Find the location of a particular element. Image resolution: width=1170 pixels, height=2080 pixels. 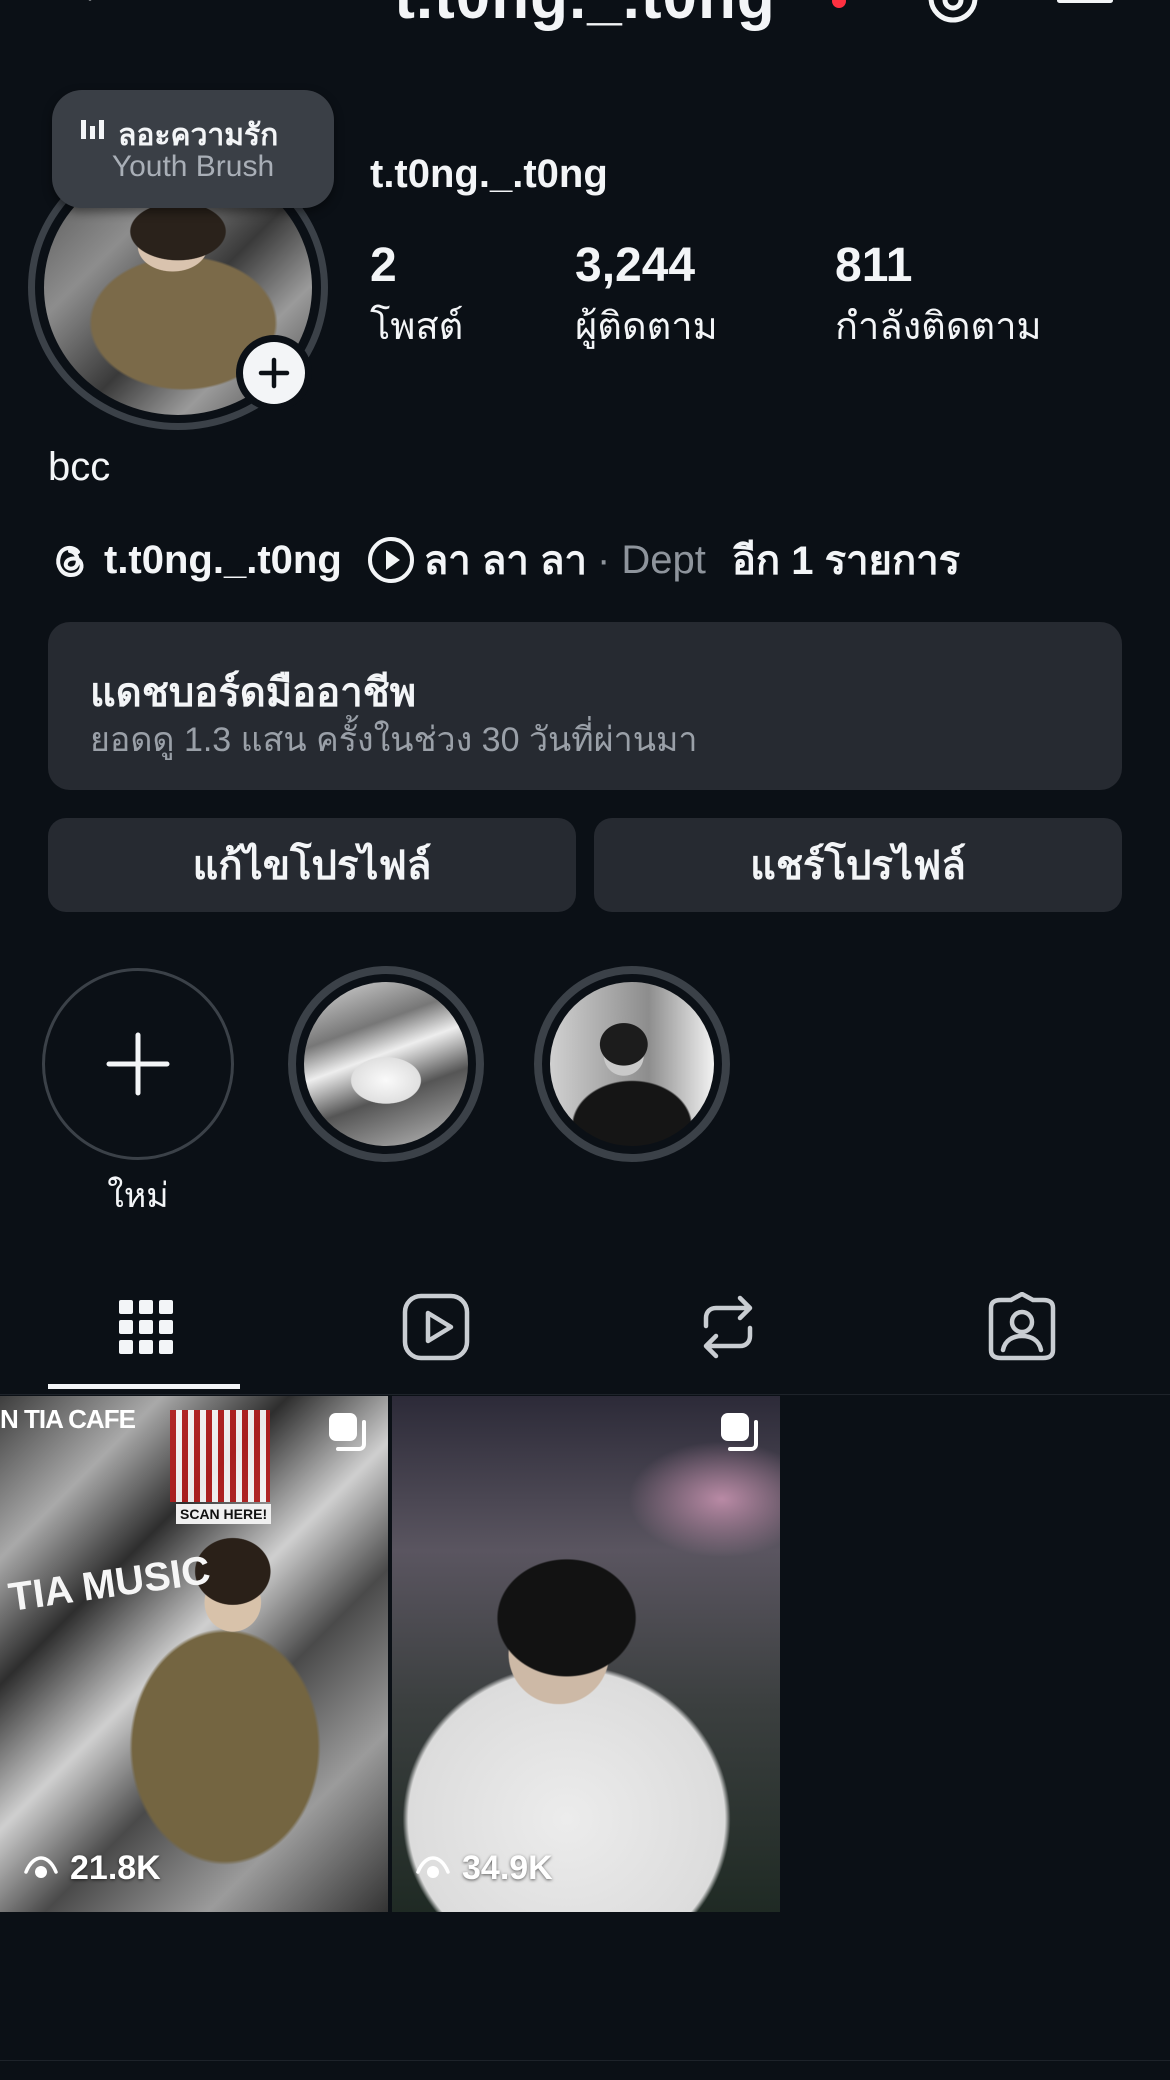

equalizer-icon is located at coordinates (92, 129).